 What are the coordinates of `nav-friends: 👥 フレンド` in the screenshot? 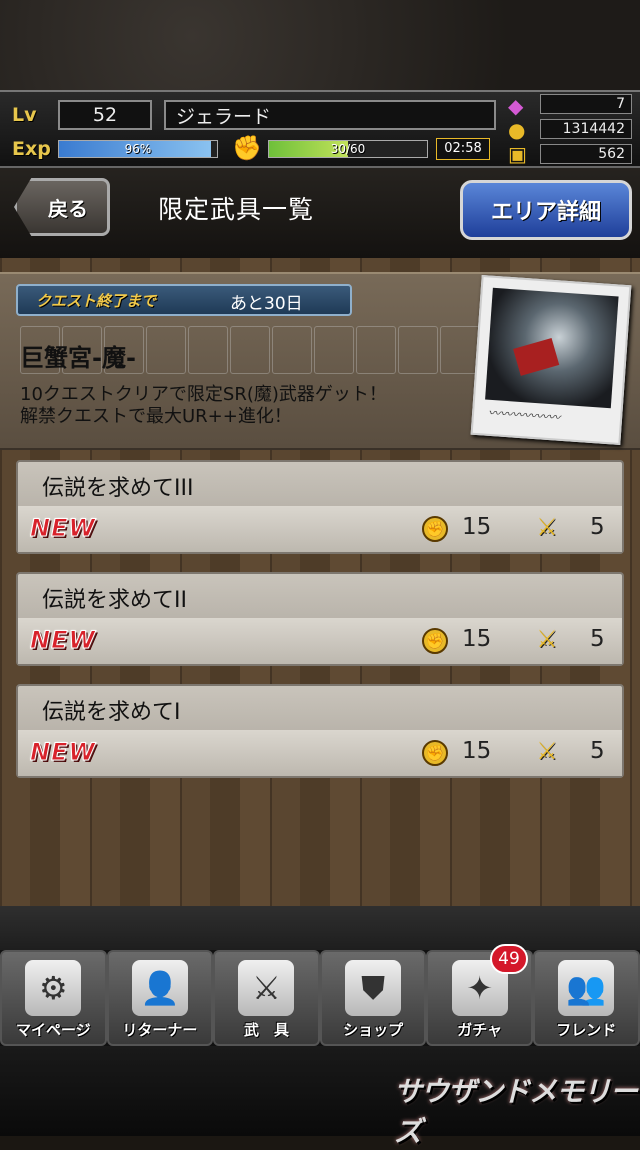 It's located at (586, 998).